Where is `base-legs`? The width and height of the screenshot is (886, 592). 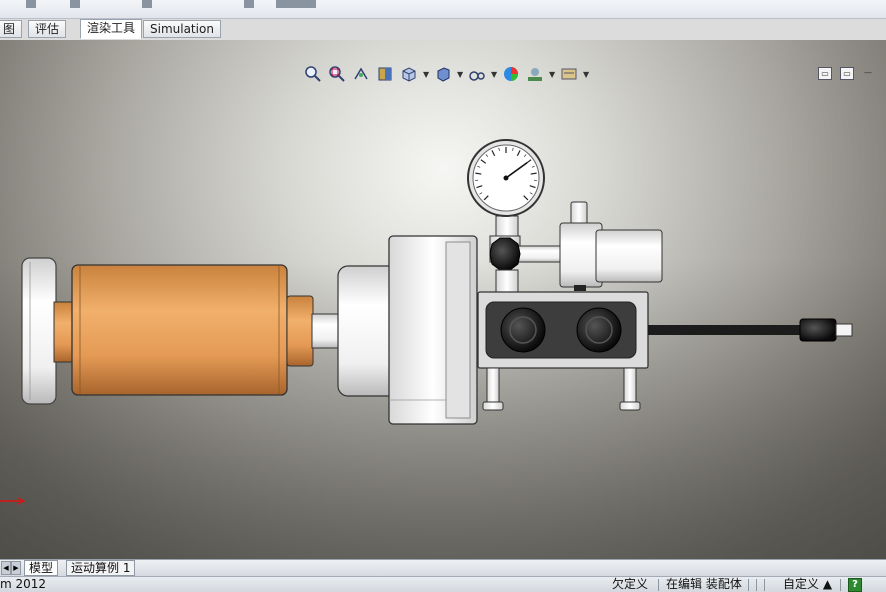 base-legs is located at coordinates (561, 389).